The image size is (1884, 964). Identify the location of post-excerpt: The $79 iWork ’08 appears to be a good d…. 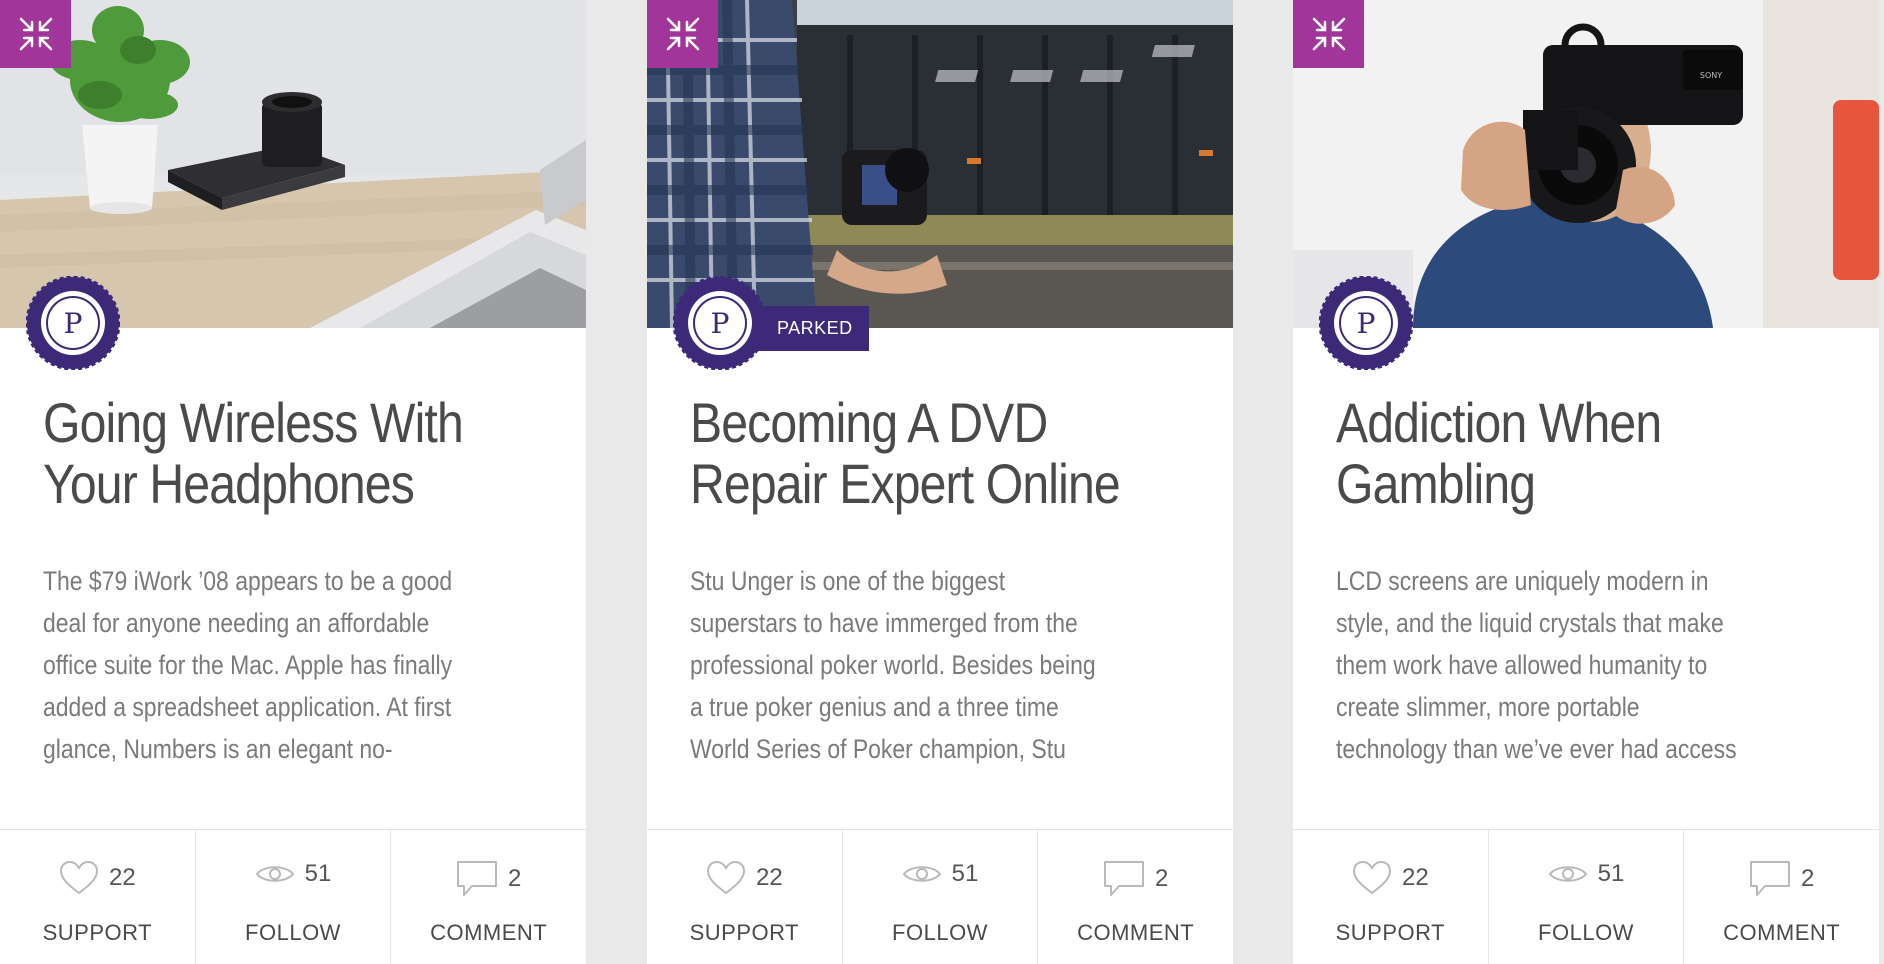
(248, 665).